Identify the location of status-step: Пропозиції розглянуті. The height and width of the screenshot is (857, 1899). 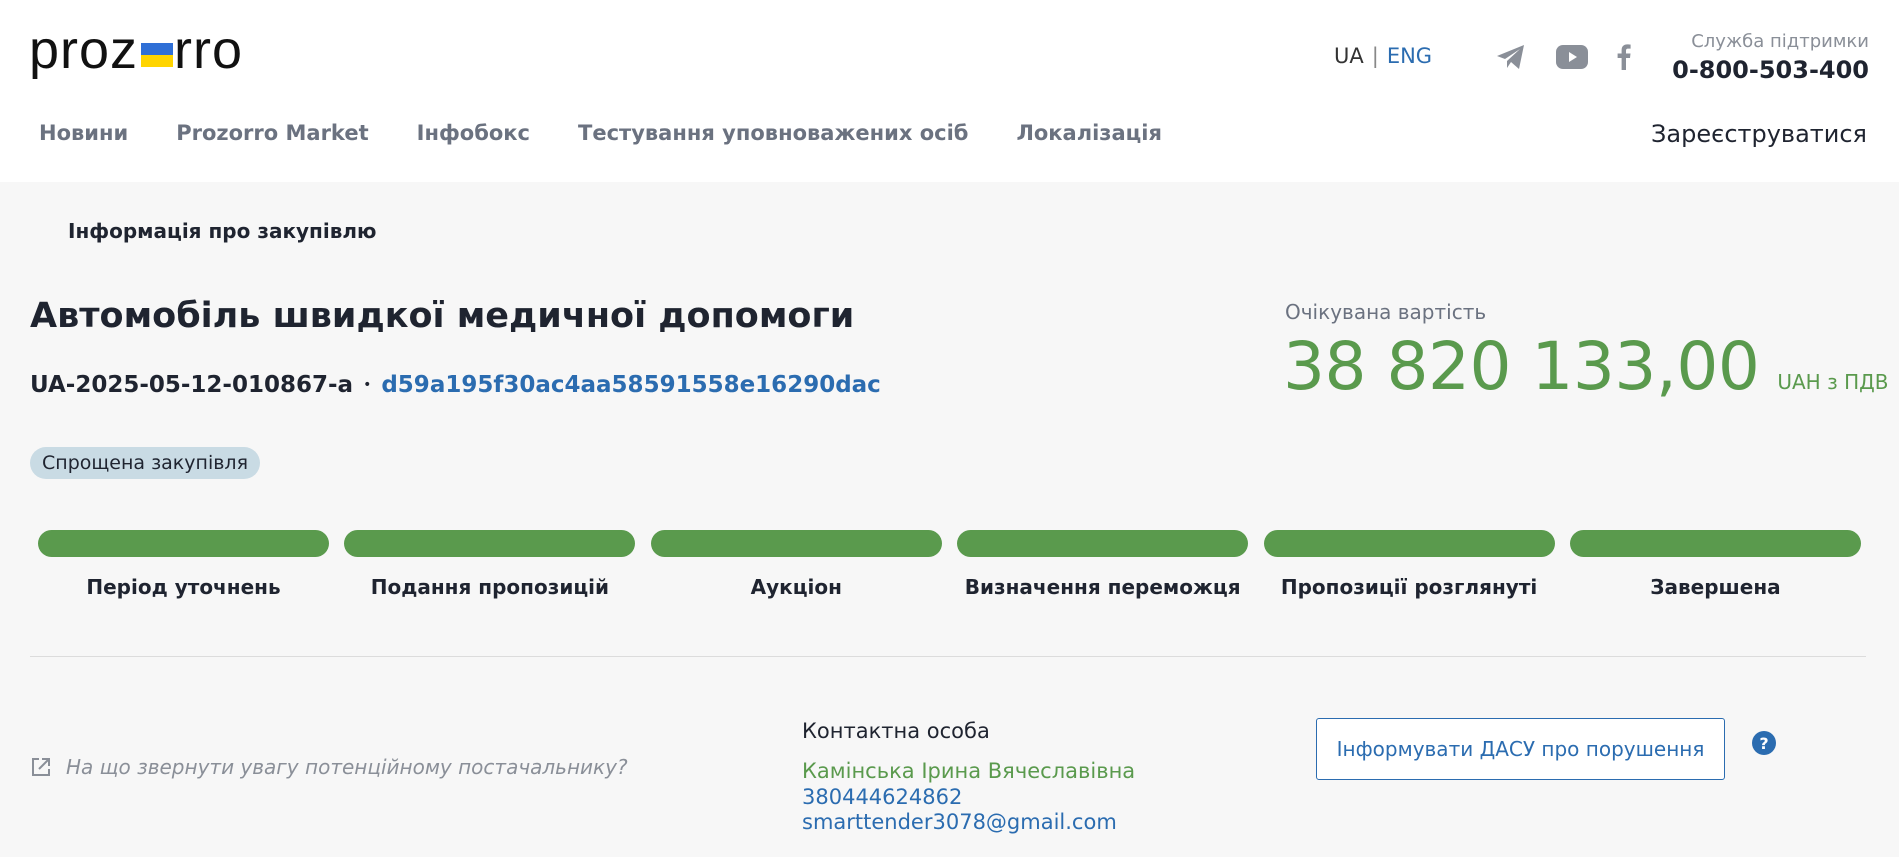
(1409, 564).